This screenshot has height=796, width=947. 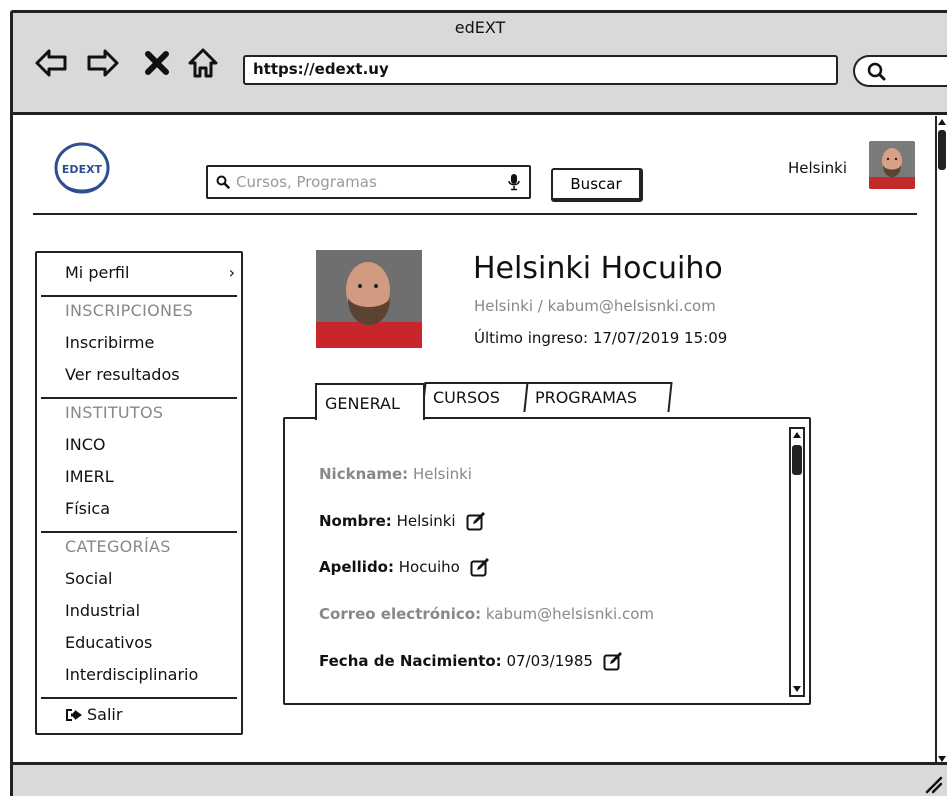 I want to click on sidebar-item-label: Mi perfil, so click(x=97, y=272).